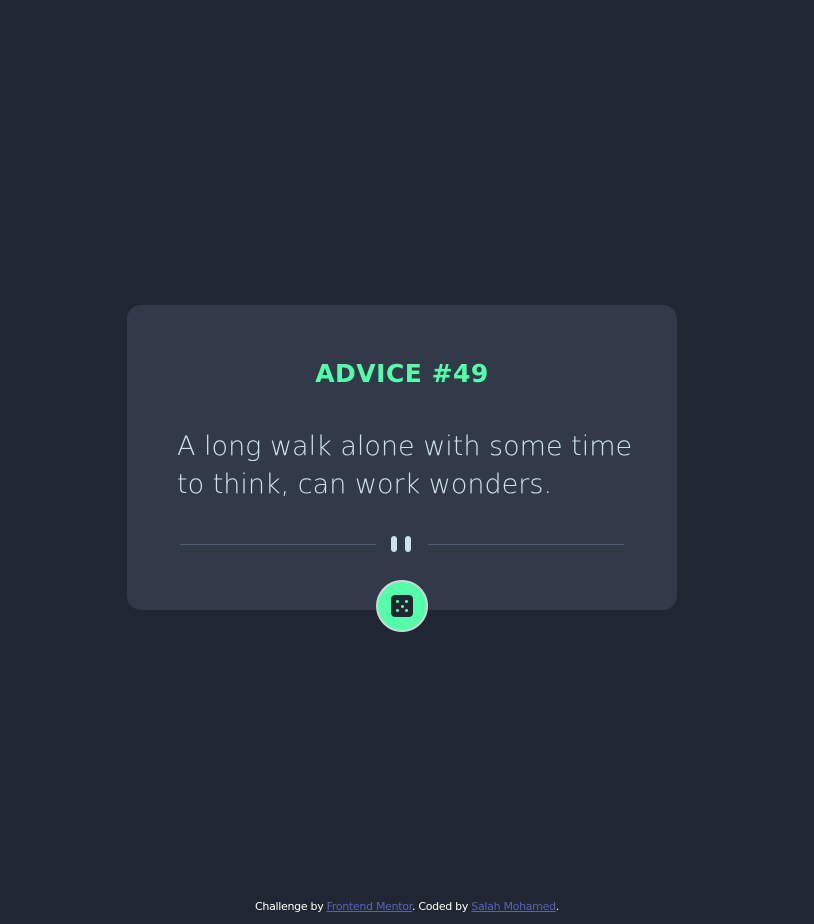 The height and width of the screenshot is (924, 814). What do you see at coordinates (278, 544) in the screenshot?
I see `divider-line-left` at bounding box center [278, 544].